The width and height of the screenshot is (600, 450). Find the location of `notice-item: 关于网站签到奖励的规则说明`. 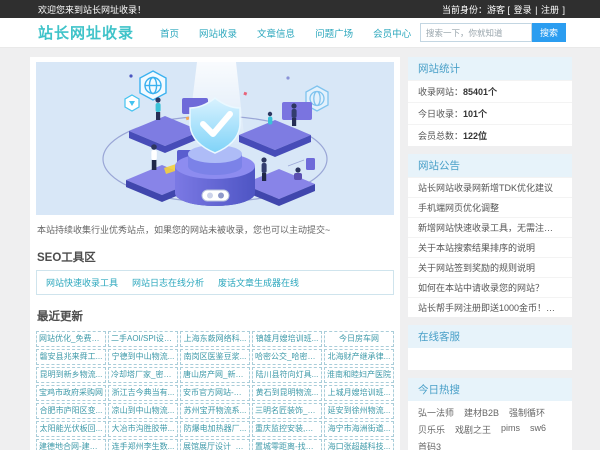

notice-item: 关于网站签到奖励的规则说明 is located at coordinates (490, 267).